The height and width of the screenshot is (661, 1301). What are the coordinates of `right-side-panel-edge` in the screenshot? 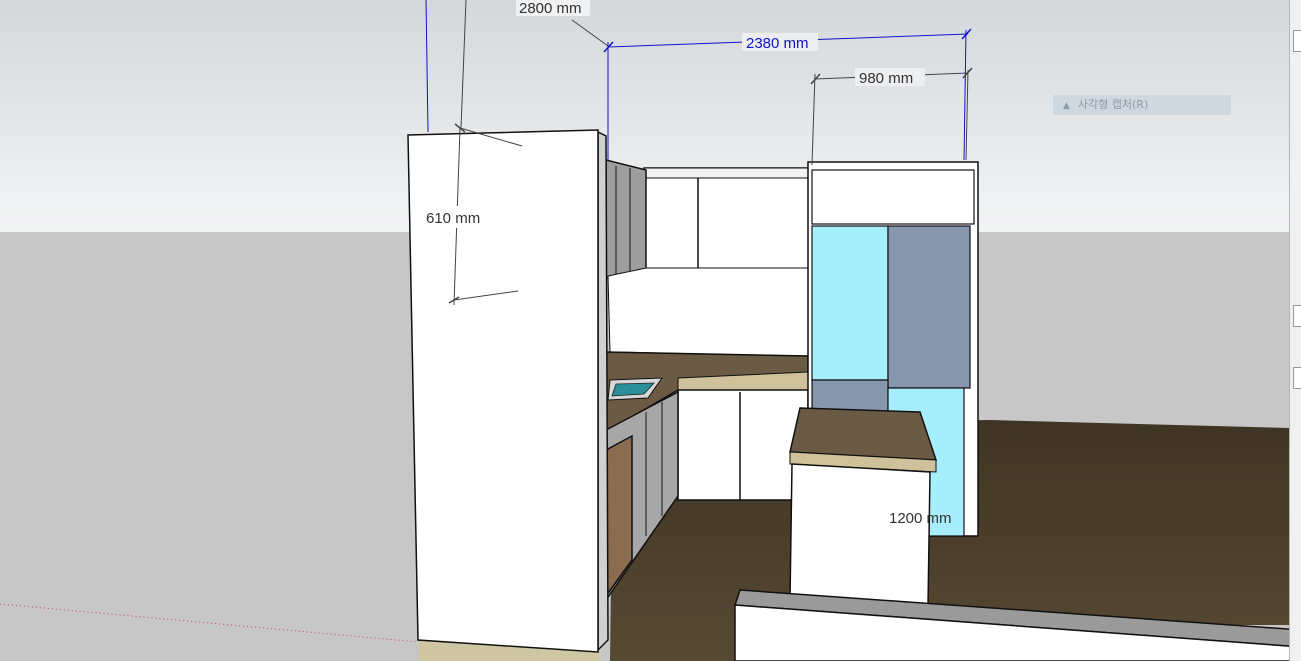 It's located at (1295, 330).